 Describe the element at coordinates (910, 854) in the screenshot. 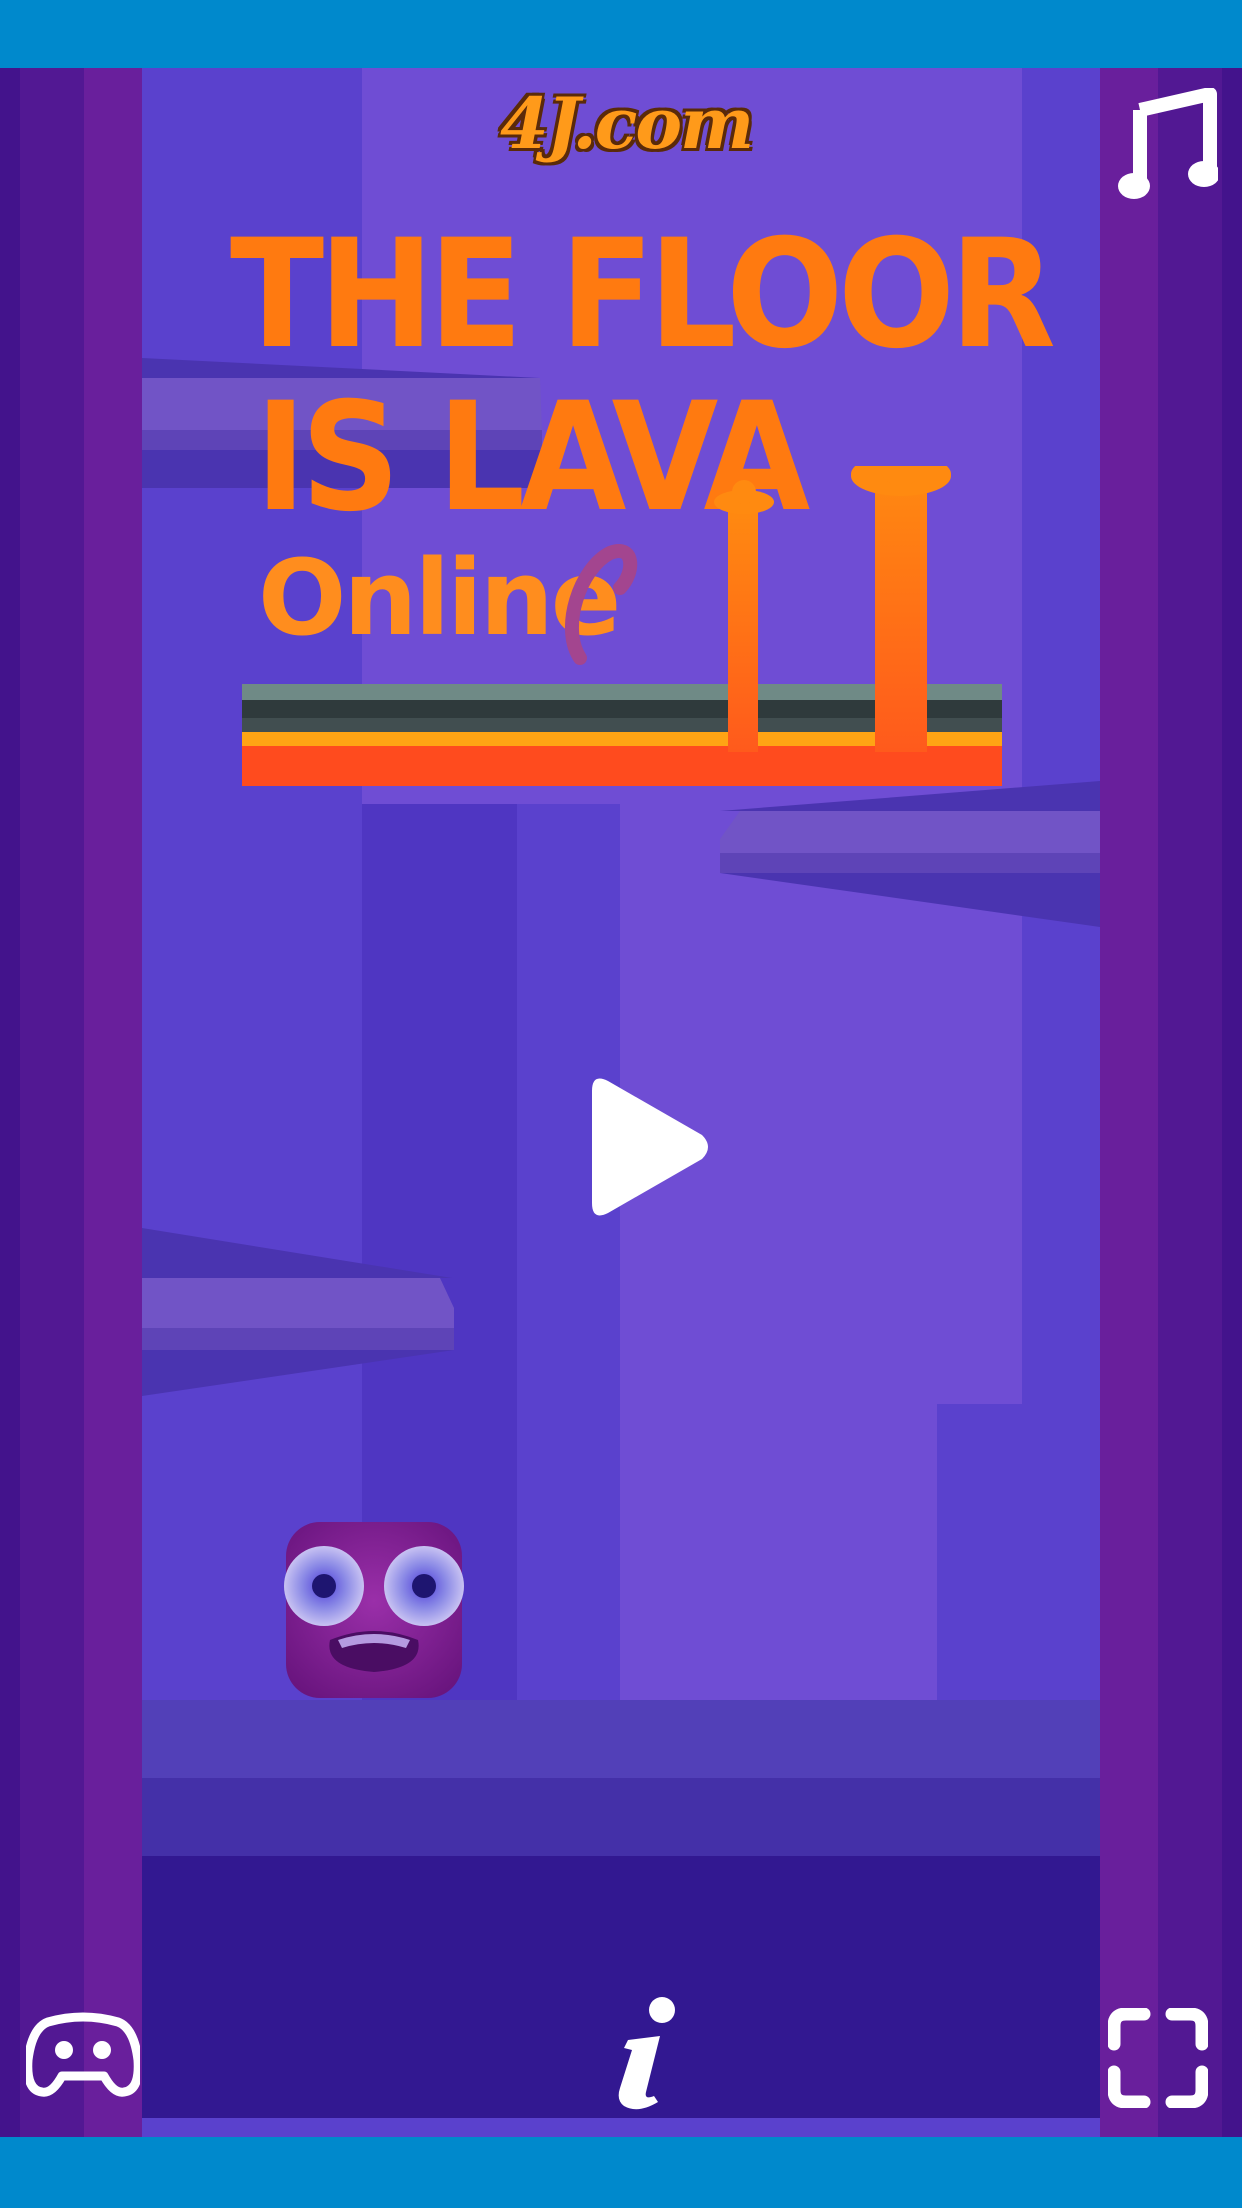

I see `right-ledge` at that location.